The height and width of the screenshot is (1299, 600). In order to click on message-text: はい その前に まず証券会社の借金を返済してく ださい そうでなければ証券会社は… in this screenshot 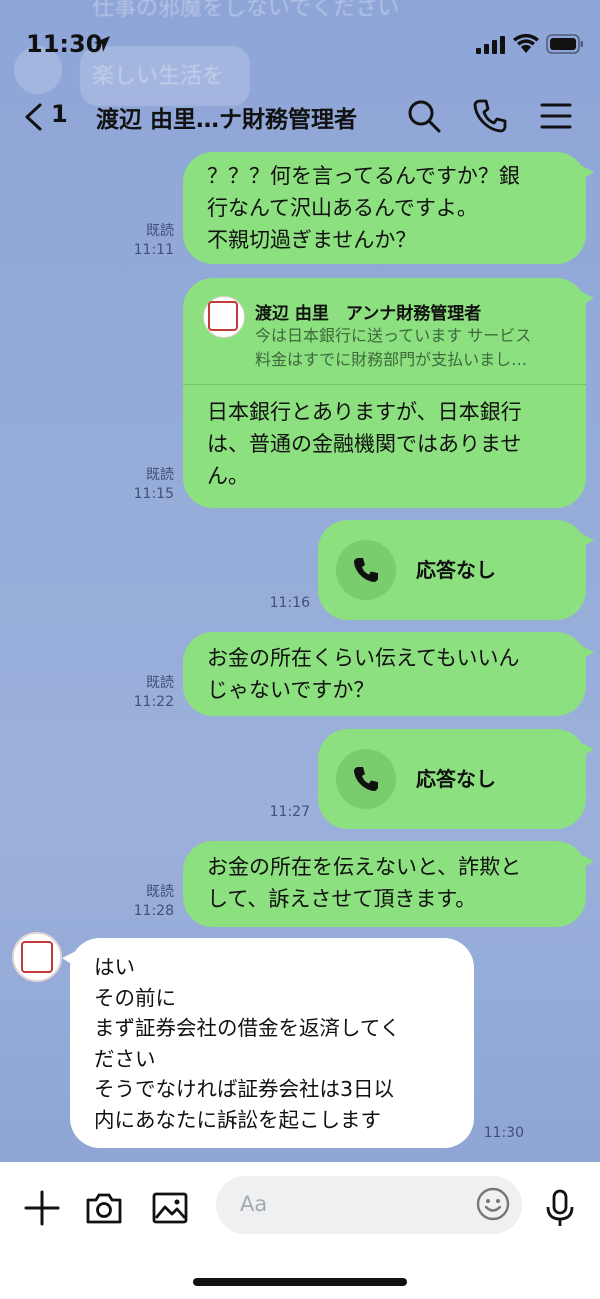, I will do `click(247, 1043)`.